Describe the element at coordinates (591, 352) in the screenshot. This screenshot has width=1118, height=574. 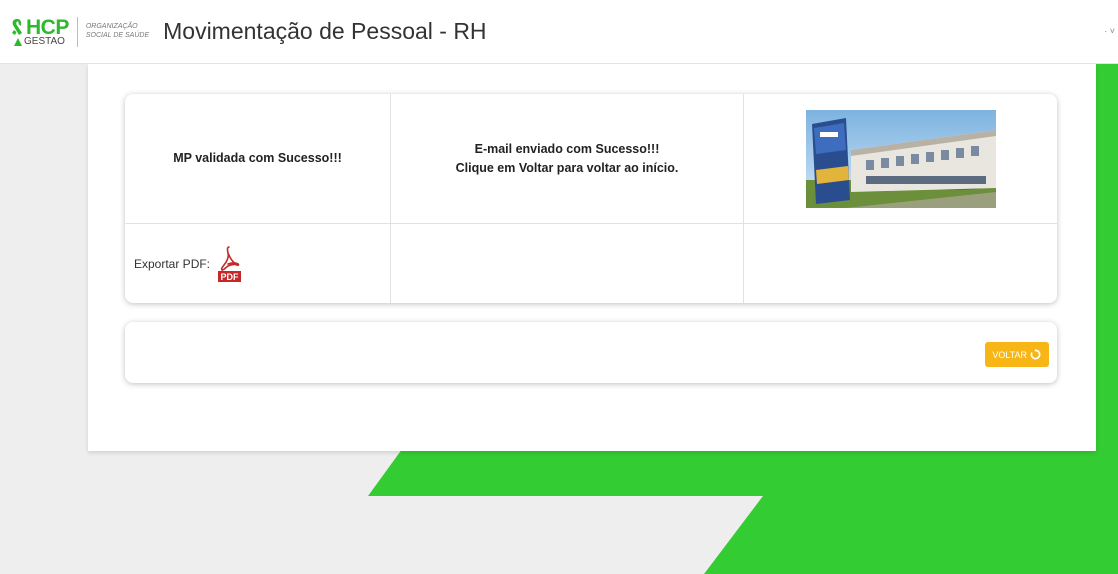
I see `actions-card: VOLTAR` at that location.